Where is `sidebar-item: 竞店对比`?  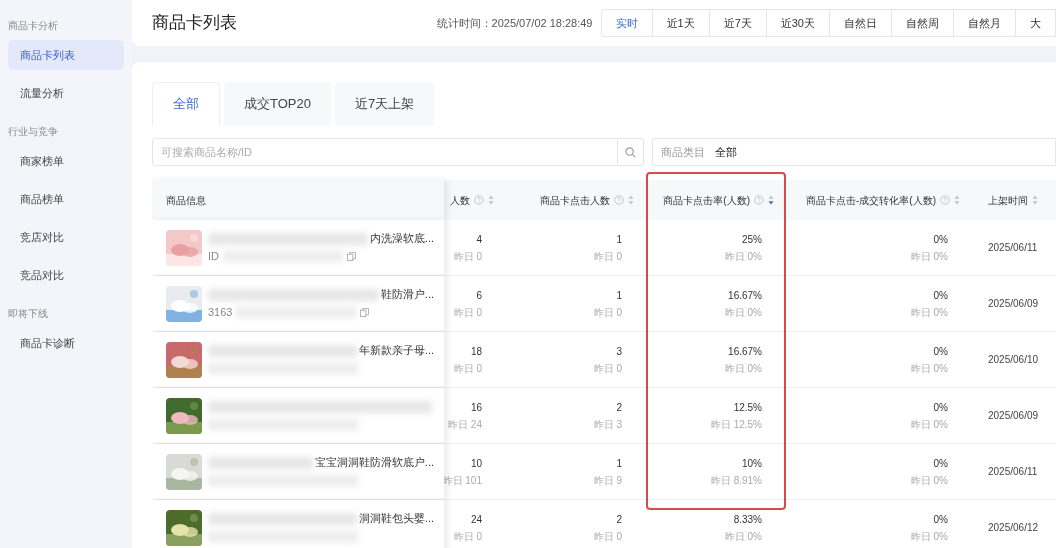
sidebar-item: 竞店对比 is located at coordinates (66, 237).